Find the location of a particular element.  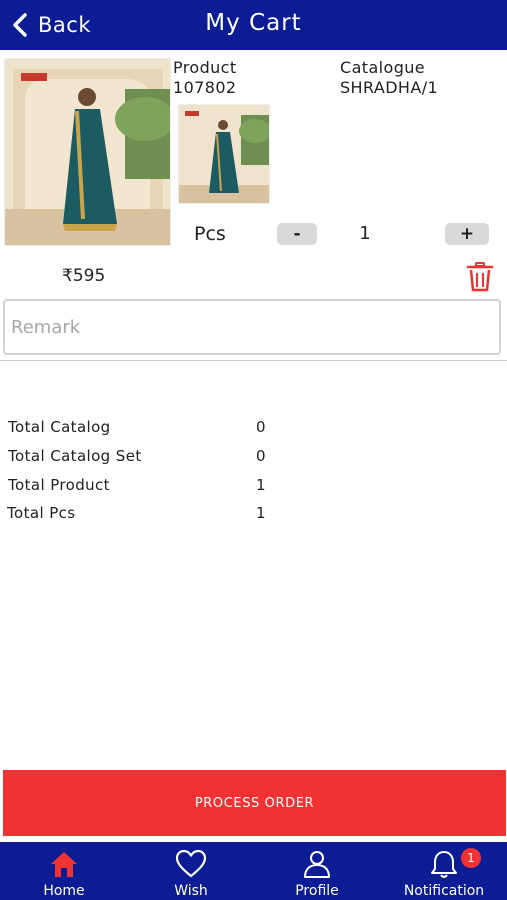

summary-label: Total Pcs is located at coordinates (41, 513).